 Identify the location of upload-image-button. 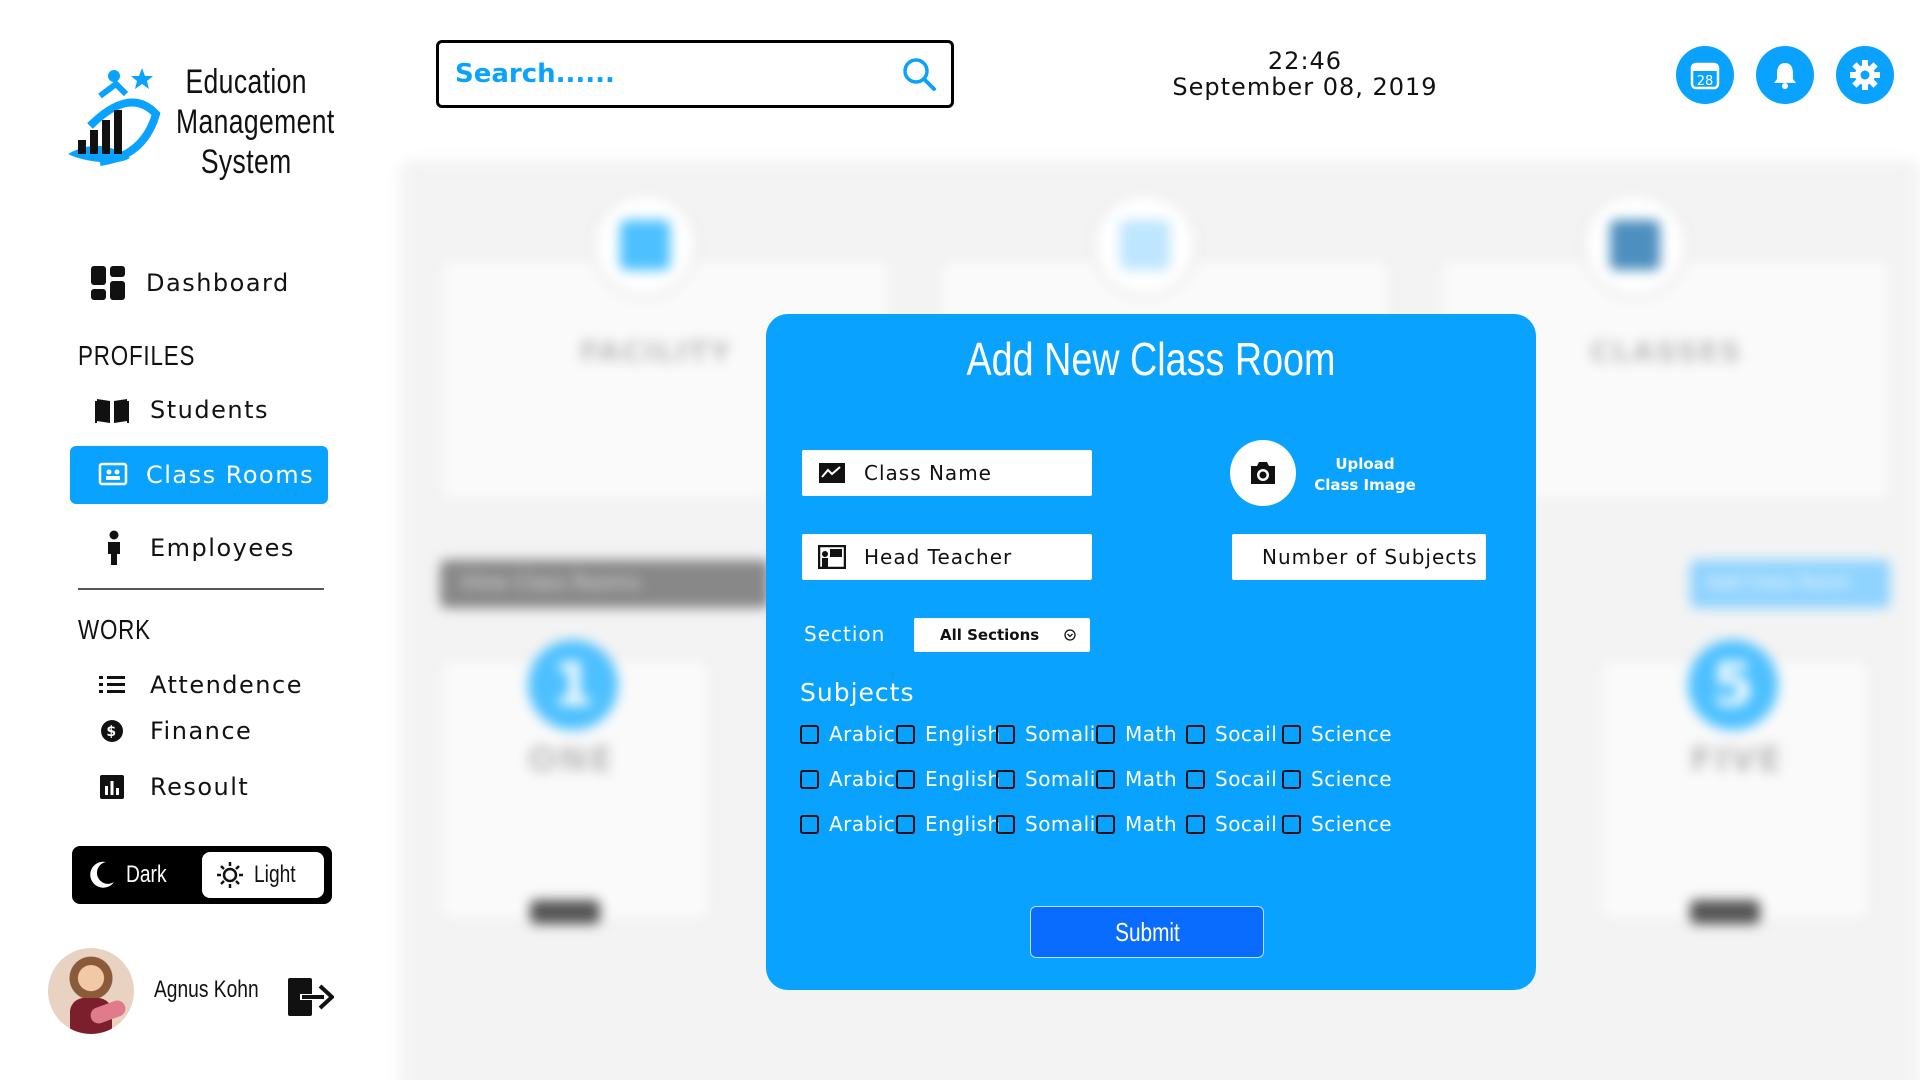
(1263, 473).